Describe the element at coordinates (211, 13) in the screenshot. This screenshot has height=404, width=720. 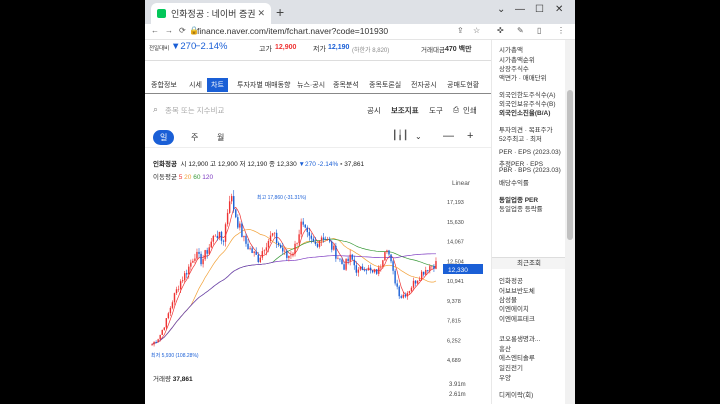
I see `browser-tab: 인화정공 : 네이버 증권 ✕` at that location.